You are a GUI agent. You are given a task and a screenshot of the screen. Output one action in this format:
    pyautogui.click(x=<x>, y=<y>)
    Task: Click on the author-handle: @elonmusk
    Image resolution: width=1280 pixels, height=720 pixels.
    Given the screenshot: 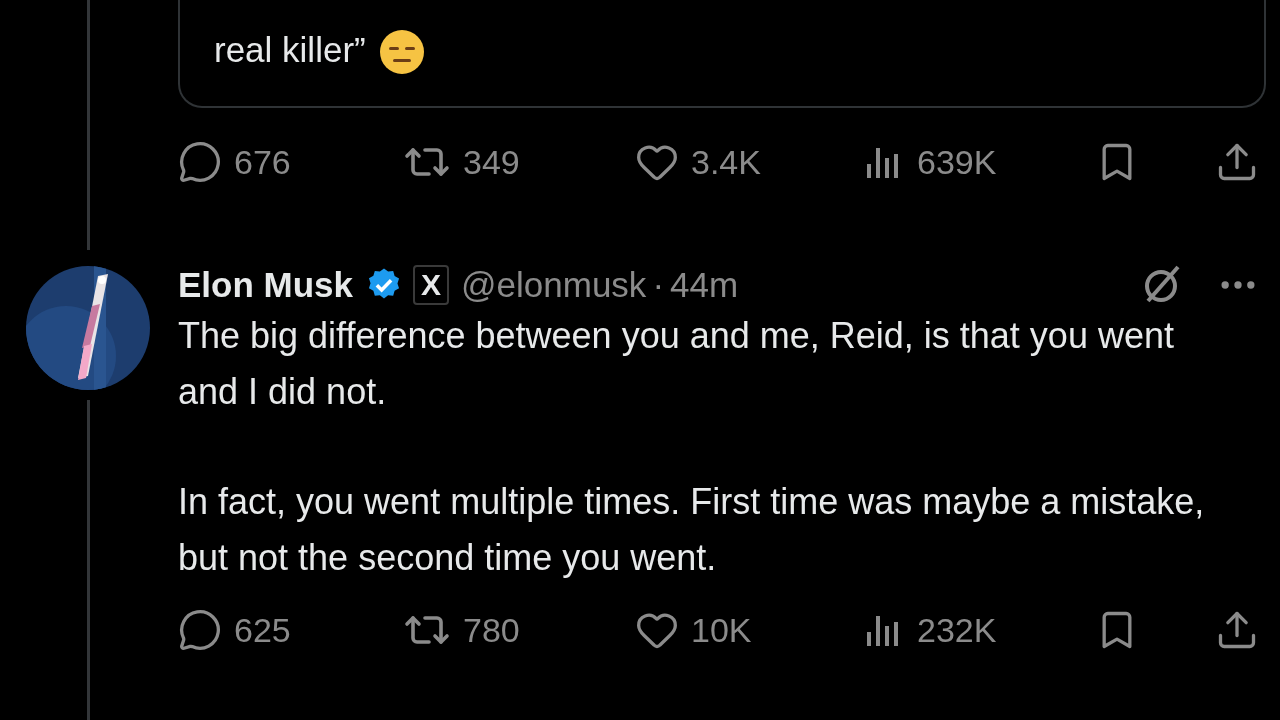 What is the action you would take?
    pyautogui.click(x=554, y=285)
    